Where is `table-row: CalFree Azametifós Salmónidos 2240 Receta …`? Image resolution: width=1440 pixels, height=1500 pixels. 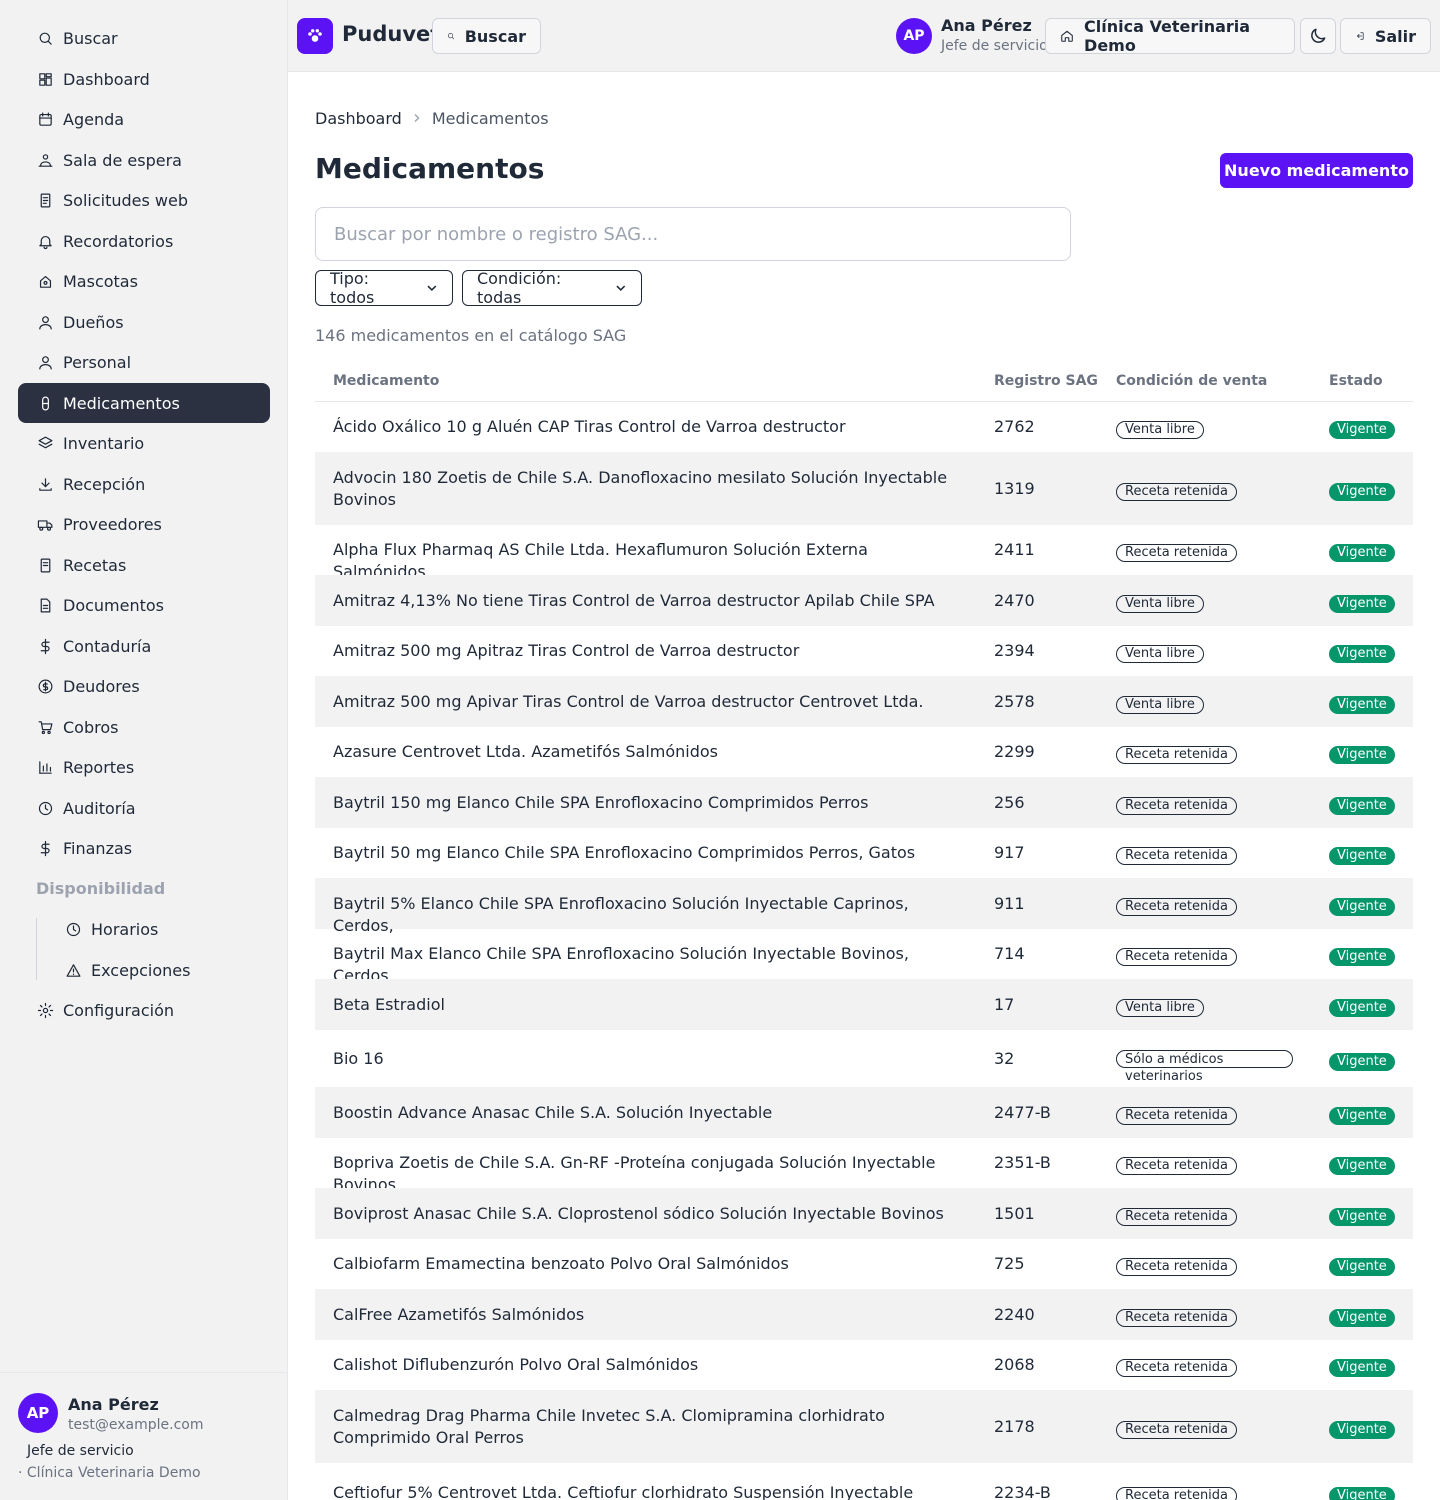 table-row: CalFree Azametifós Salmónidos 2240 Receta … is located at coordinates (864, 1314).